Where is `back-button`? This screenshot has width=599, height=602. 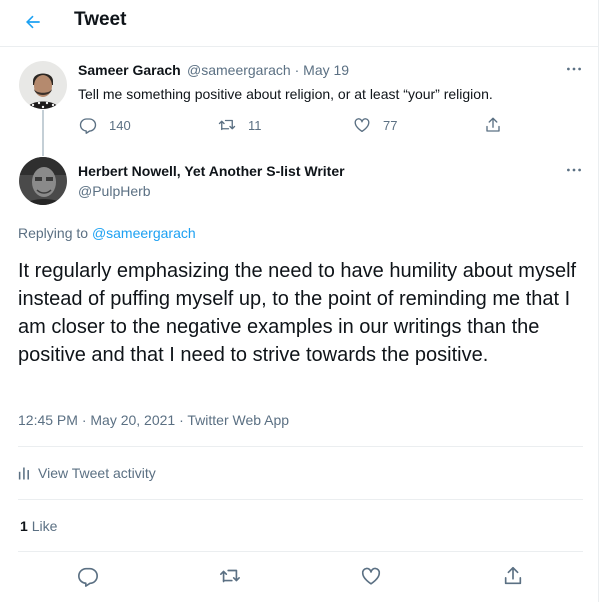
back-button is located at coordinates (33, 22).